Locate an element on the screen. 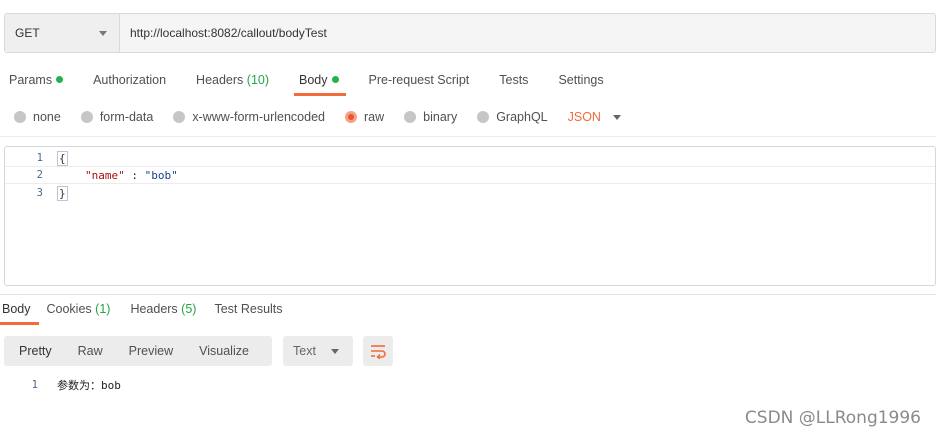 This screenshot has width=936, height=439. radio-raw: raw is located at coordinates (364, 117).